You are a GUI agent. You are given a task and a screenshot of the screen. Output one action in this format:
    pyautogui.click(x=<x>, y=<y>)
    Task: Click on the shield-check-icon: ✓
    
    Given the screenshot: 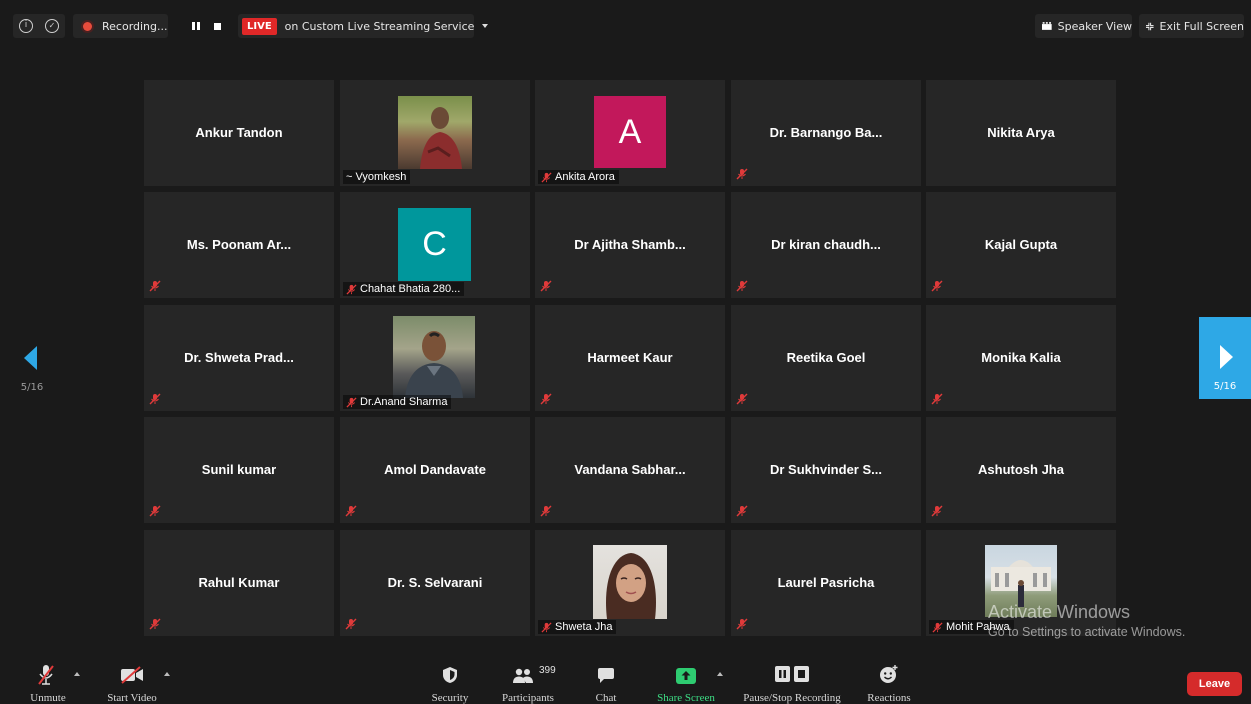 What is the action you would take?
    pyautogui.click(x=52, y=26)
    